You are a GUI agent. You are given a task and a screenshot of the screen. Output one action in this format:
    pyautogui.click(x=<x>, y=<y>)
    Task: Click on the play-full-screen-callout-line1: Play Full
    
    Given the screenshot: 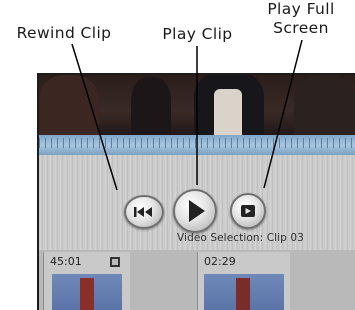 What is the action you would take?
    pyautogui.click(x=301, y=9)
    